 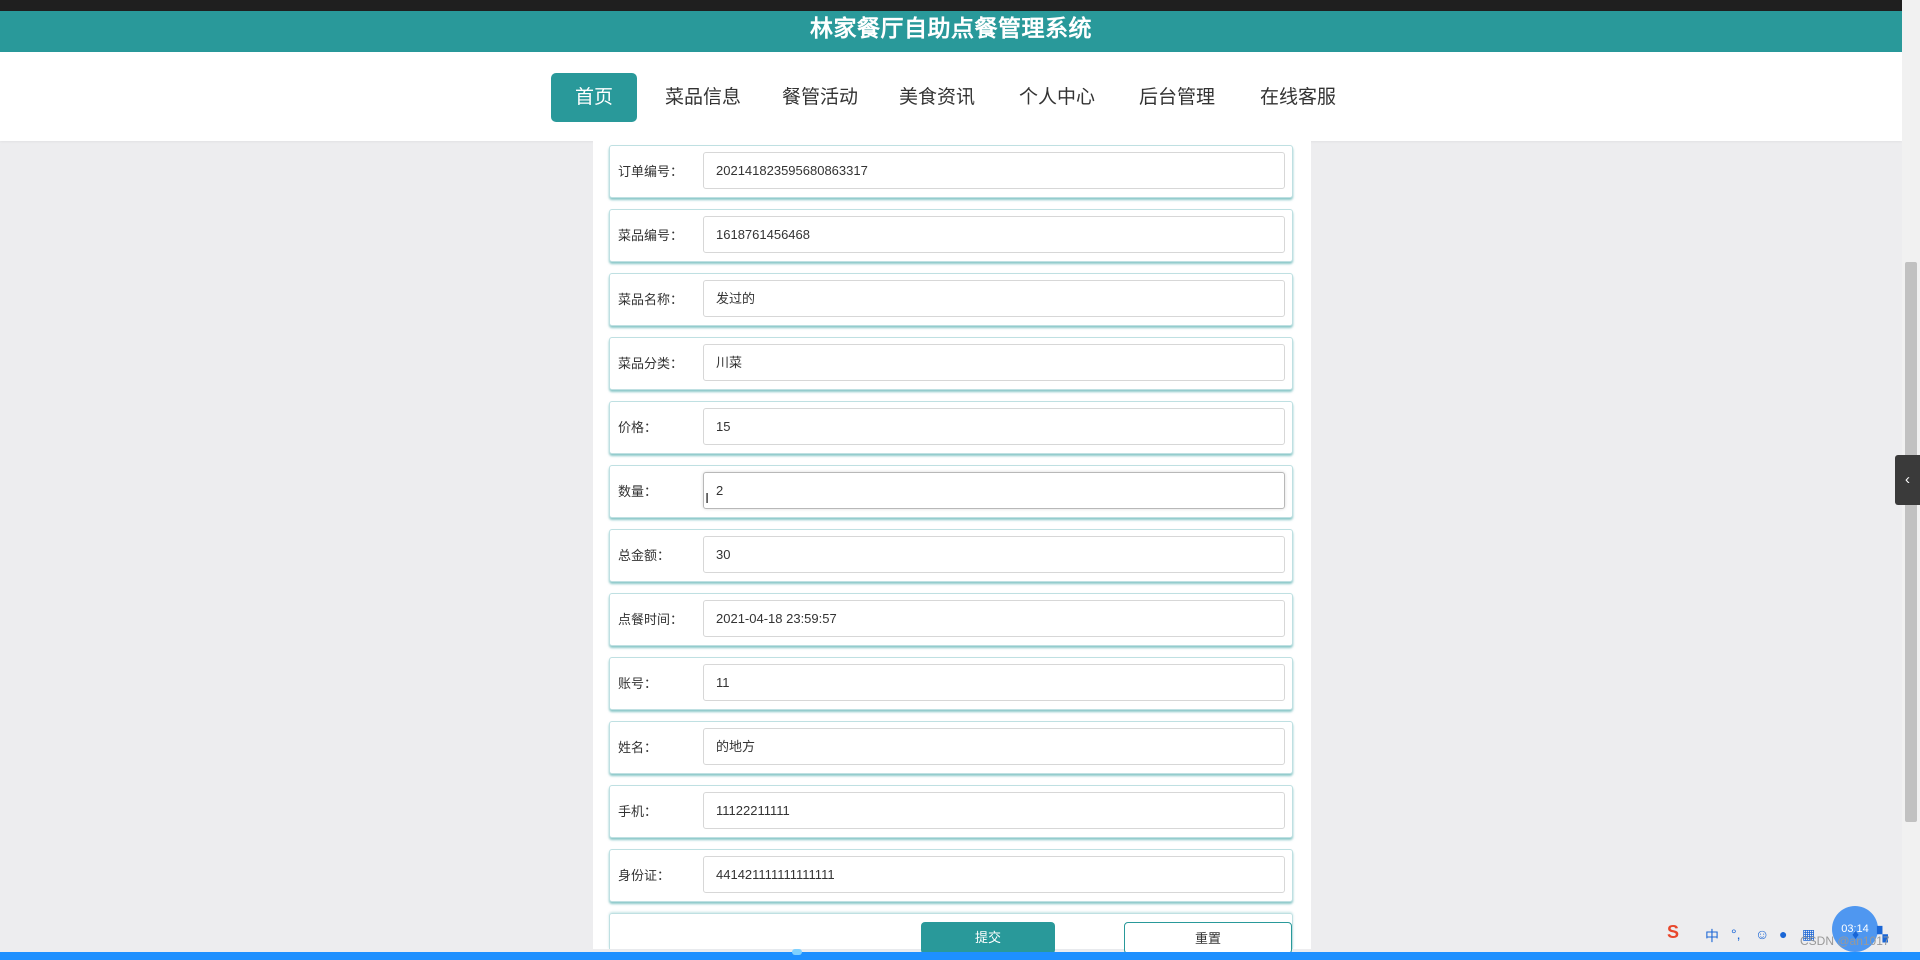 What do you see at coordinates (994, 874) in the screenshot?
I see `id-card-field: 441421111111111111` at bounding box center [994, 874].